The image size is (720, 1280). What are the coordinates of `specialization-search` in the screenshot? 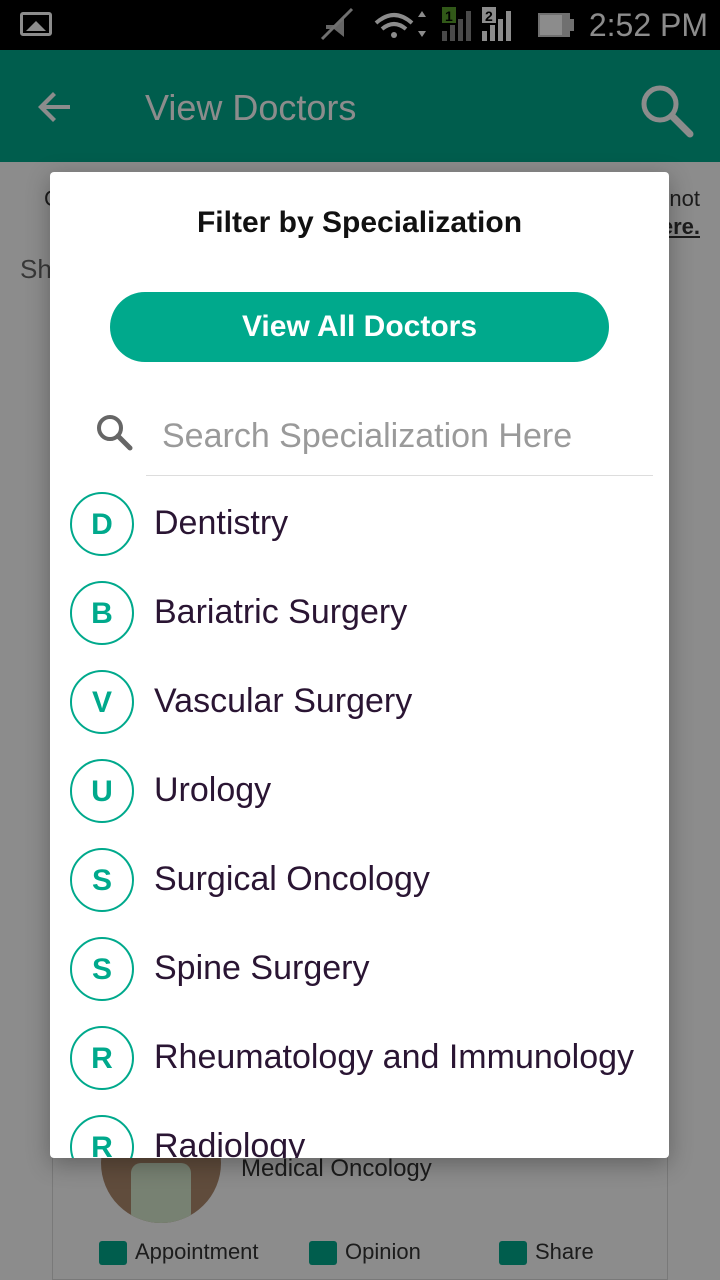 It's located at (359, 438).